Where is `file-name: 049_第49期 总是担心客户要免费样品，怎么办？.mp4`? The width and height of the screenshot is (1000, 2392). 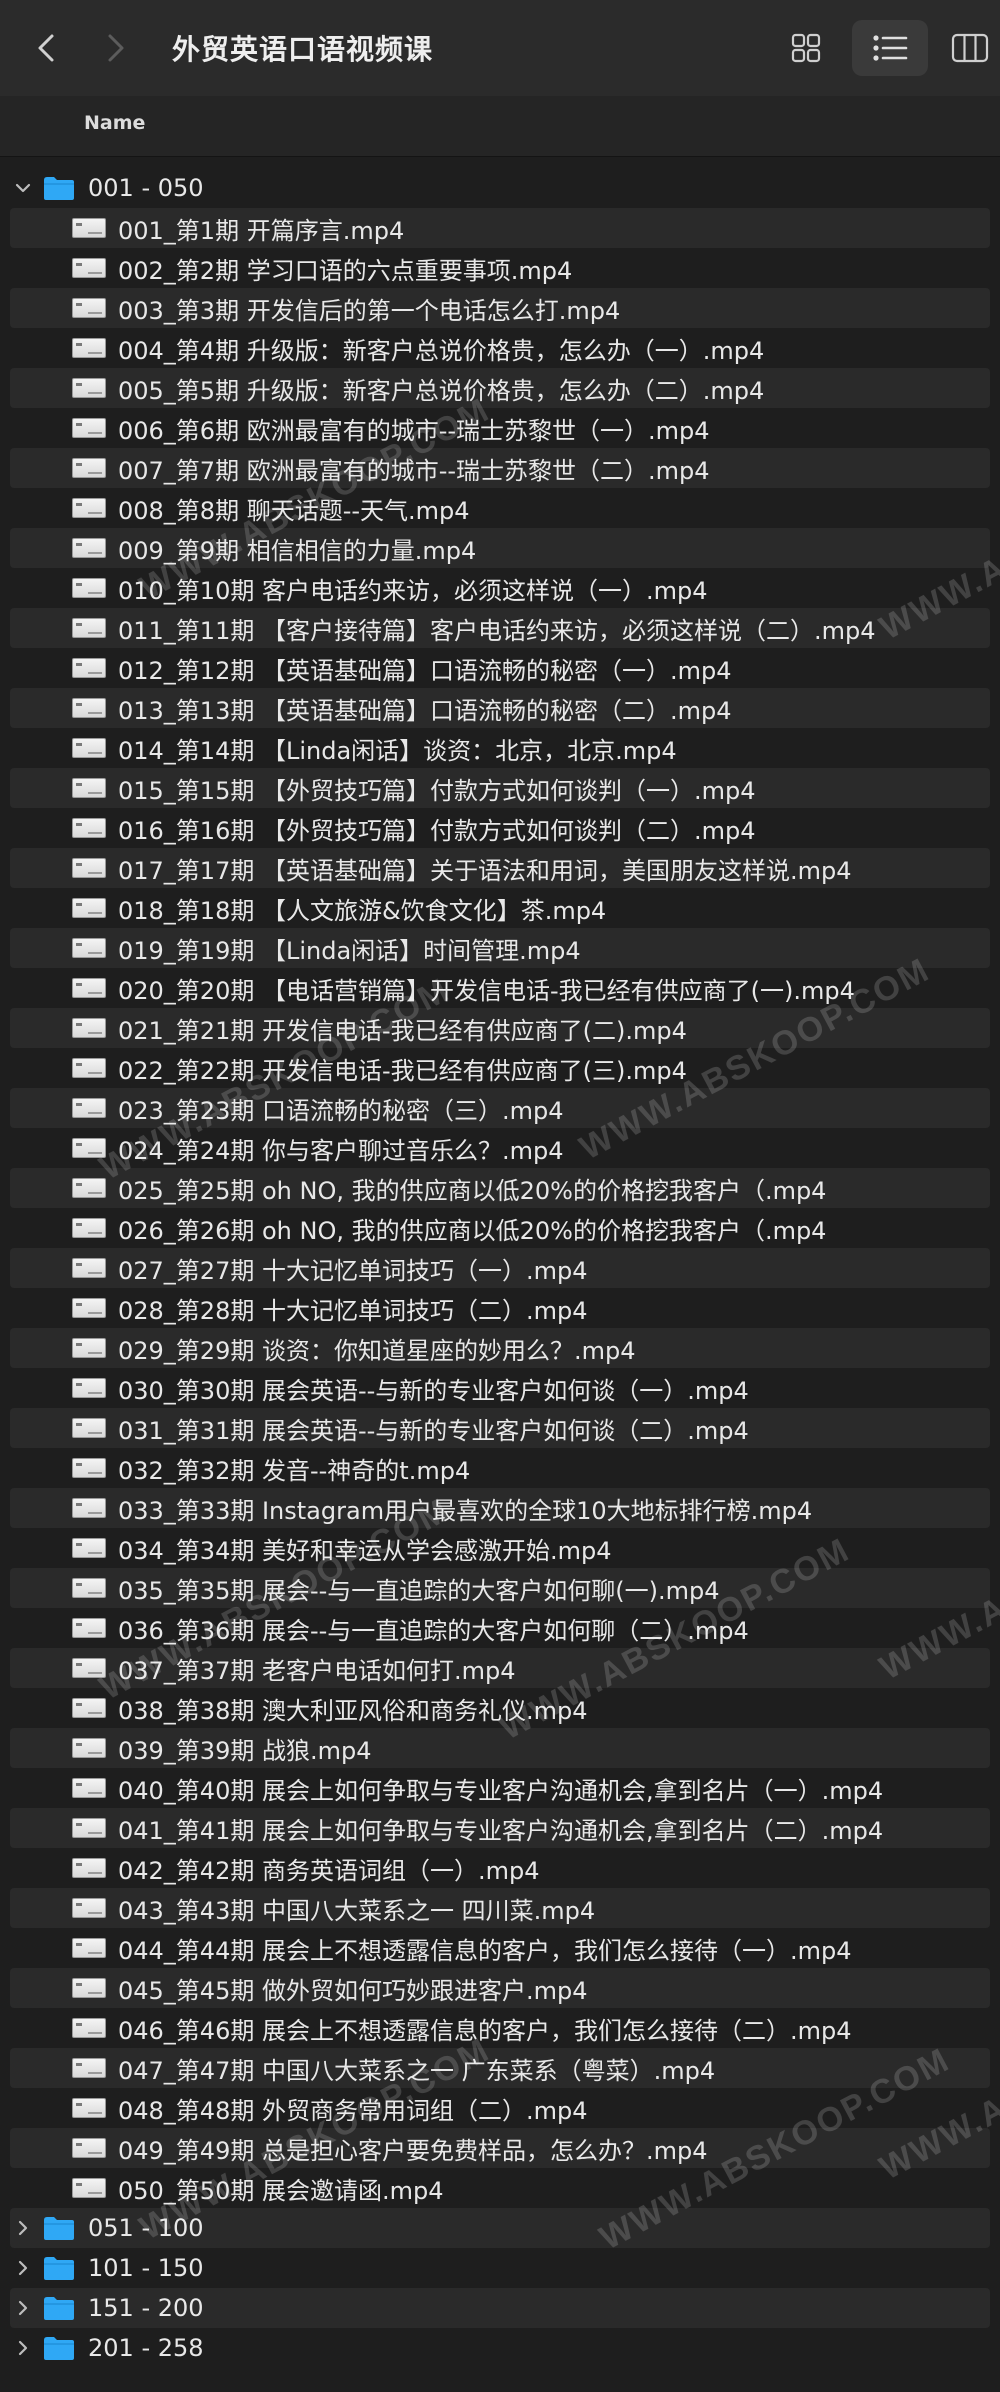 file-name: 049_第49期 总是担心客户要免费样品，怎么办？.mp4 is located at coordinates (413, 2150).